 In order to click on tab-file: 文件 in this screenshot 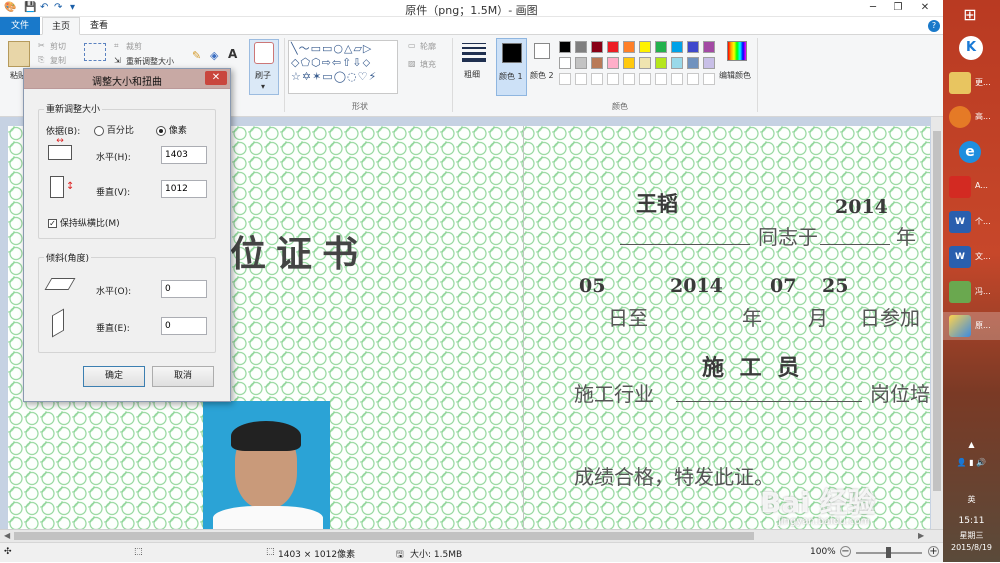, I will do `click(20, 26)`.